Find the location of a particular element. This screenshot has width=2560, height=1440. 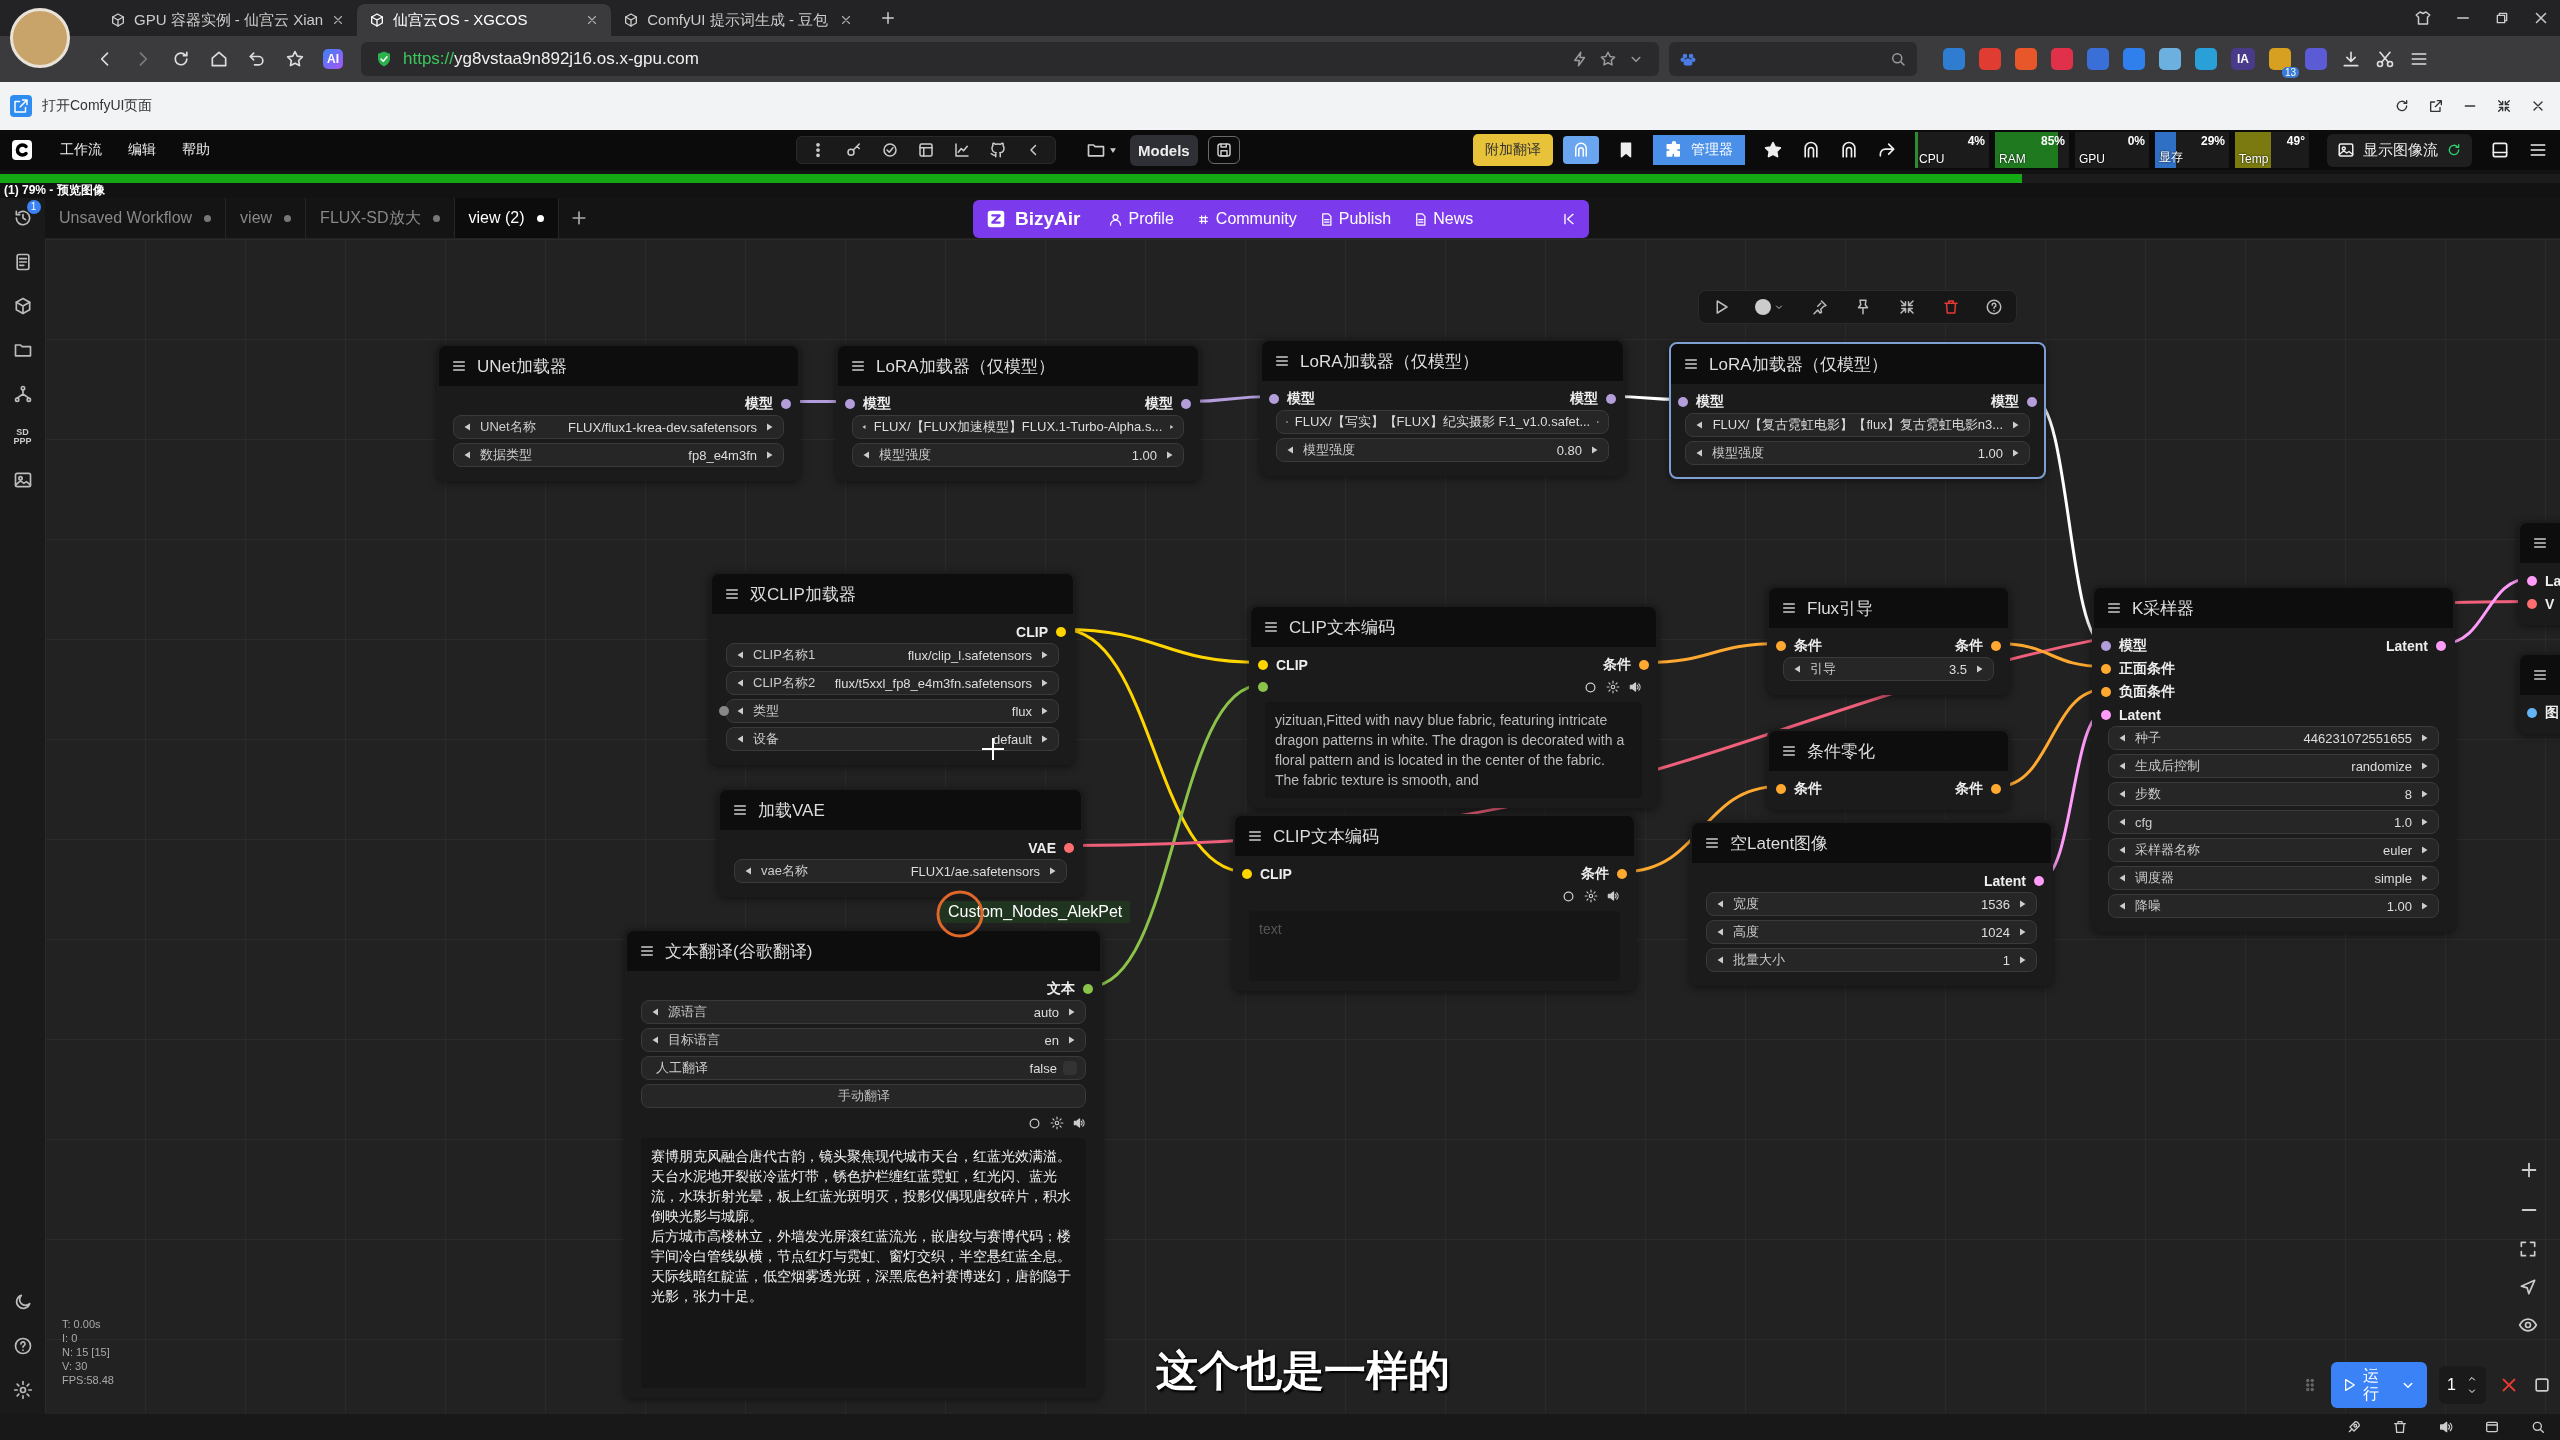

help-icon is located at coordinates (22, 1346).